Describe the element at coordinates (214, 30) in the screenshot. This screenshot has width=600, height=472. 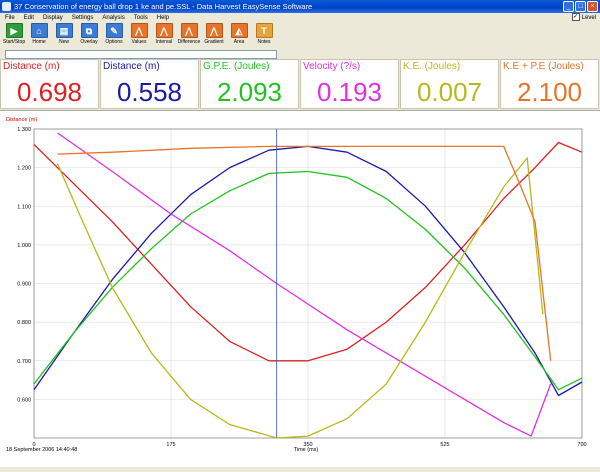
I see `gradient-icon: ⋀` at that location.